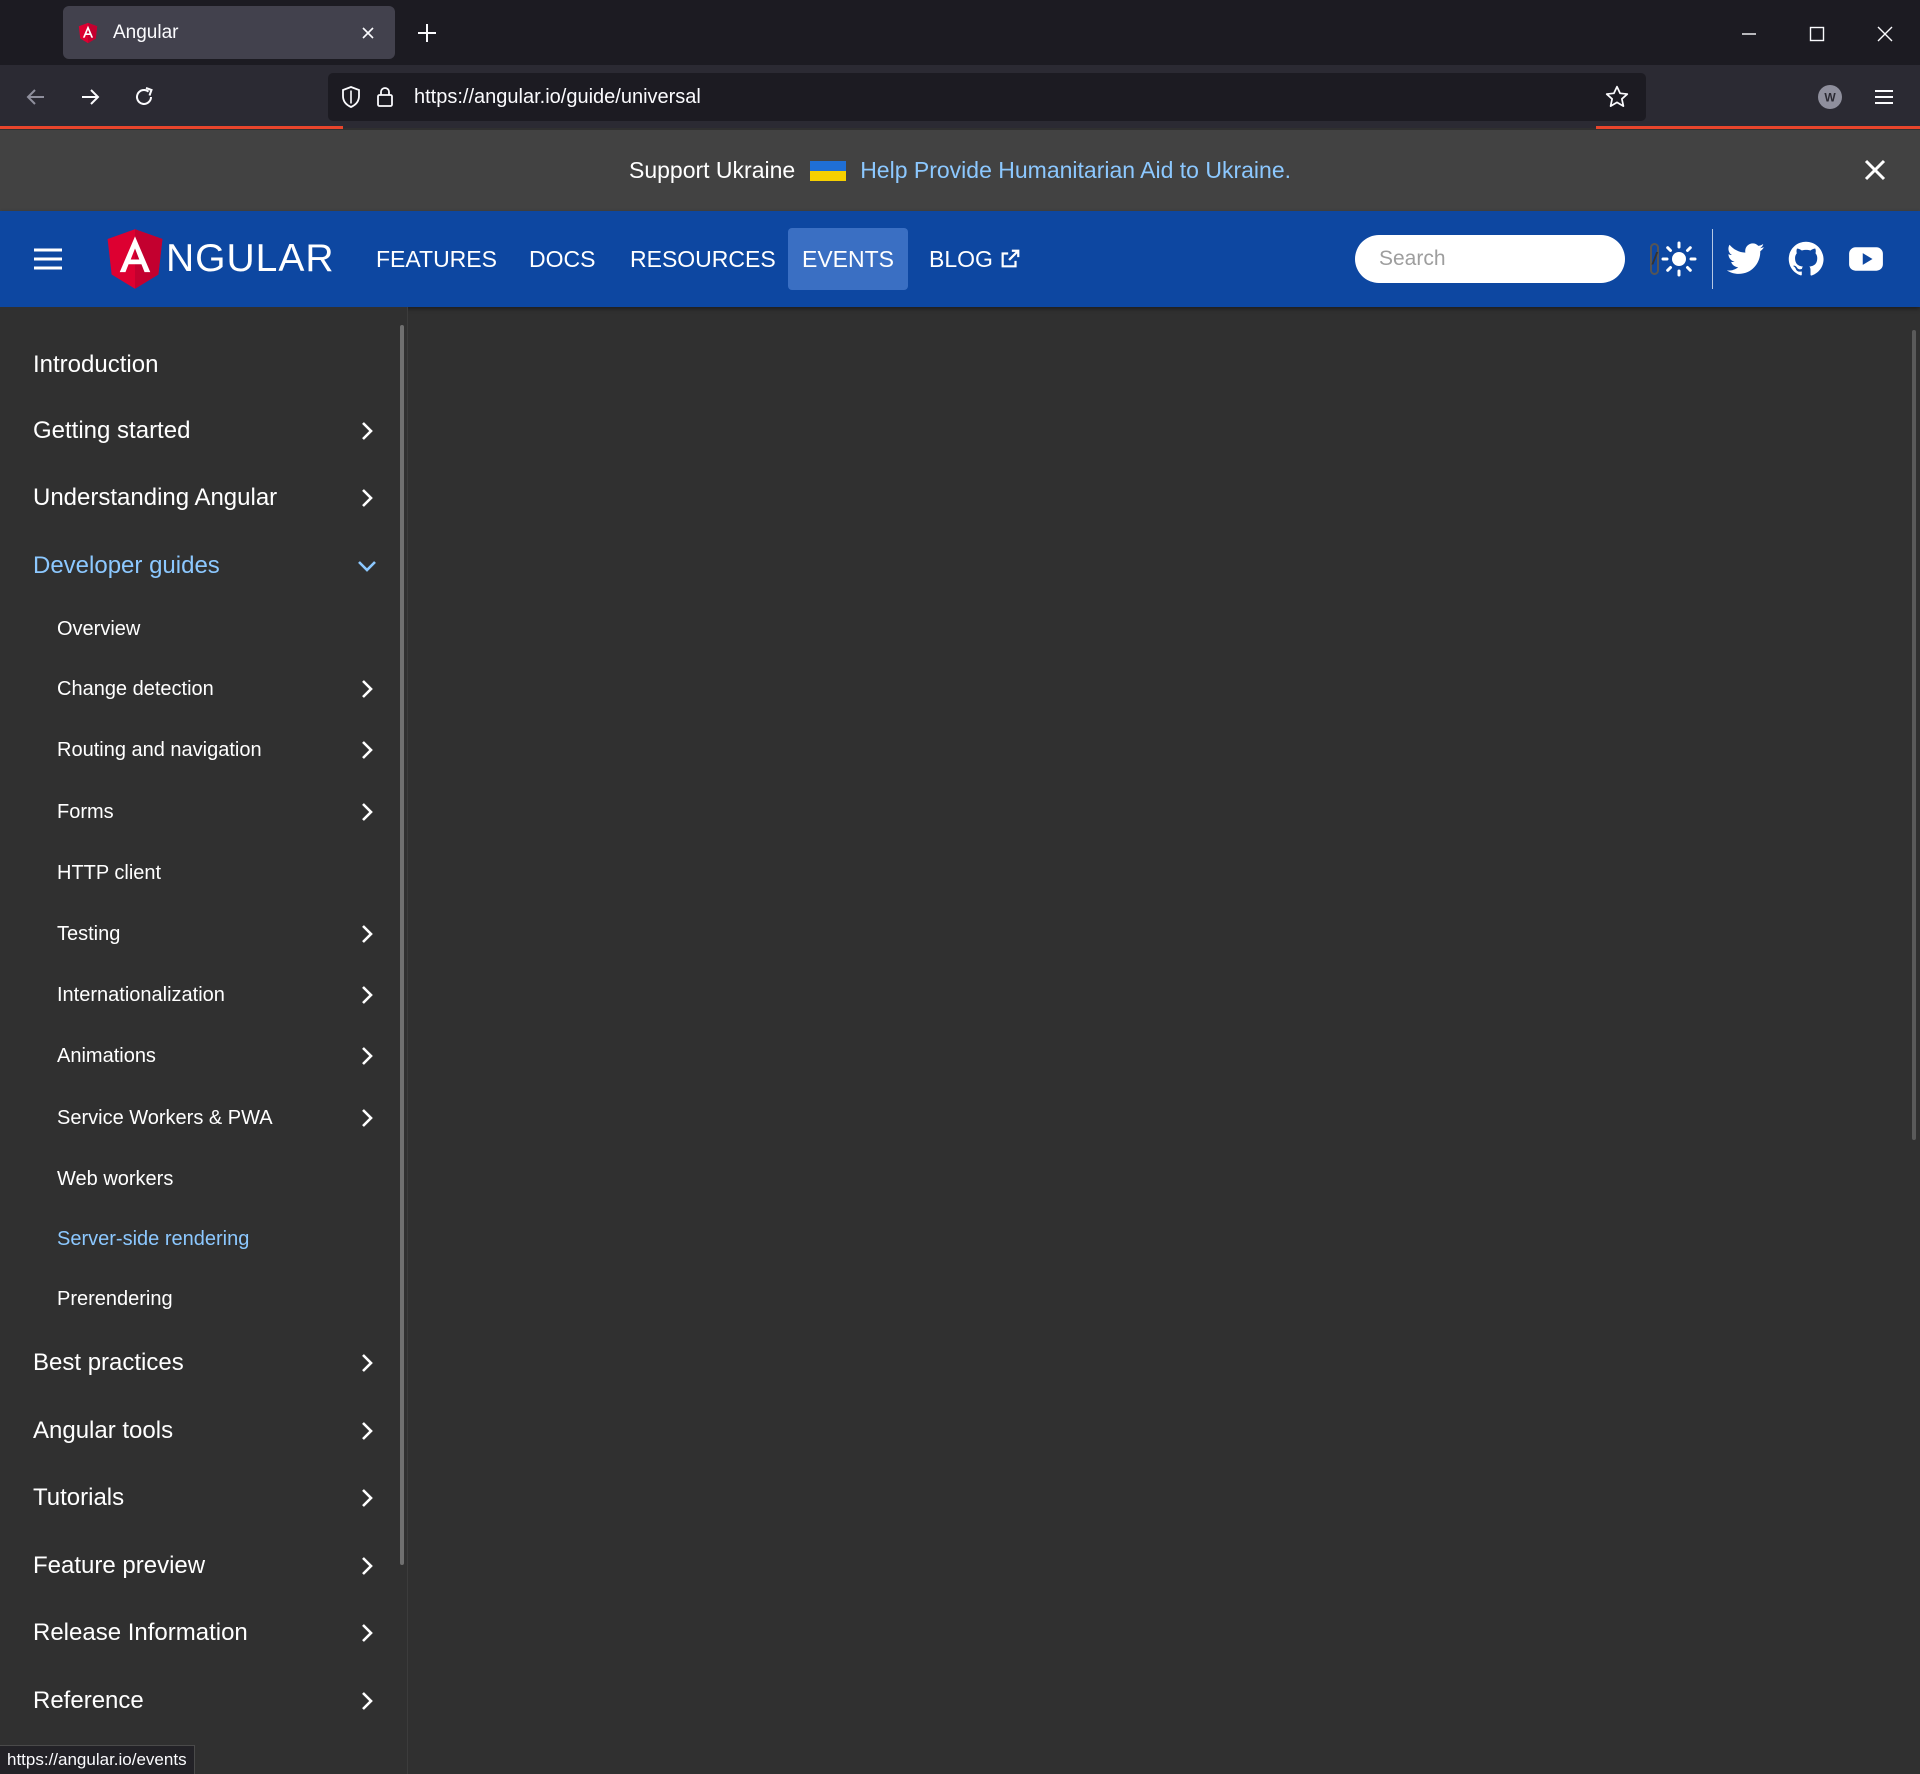  I want to click on external-link-icon, so click(1010, 258).